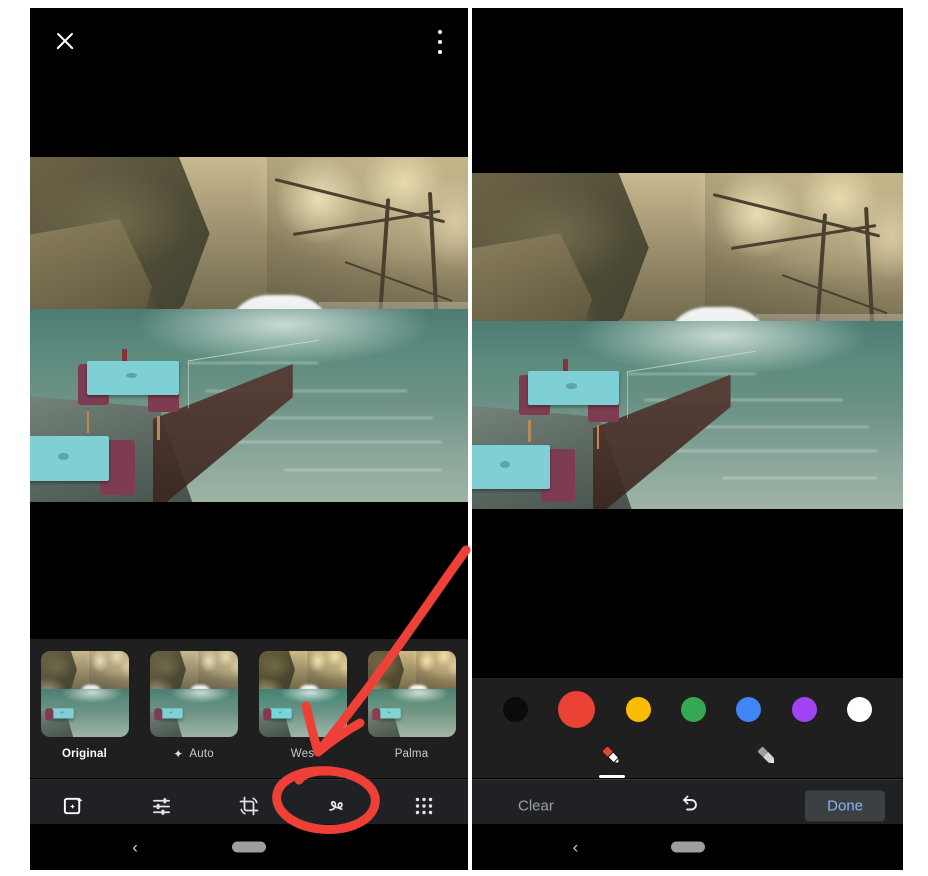 The width and height of the screenshot is (928, 876). I want to click on color-swatch-blue, so click(749, 709).